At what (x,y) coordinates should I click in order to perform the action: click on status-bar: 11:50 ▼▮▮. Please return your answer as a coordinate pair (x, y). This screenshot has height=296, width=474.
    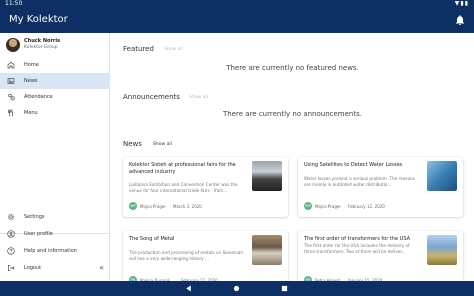
    Looking at the image, I should click on (237, 4).